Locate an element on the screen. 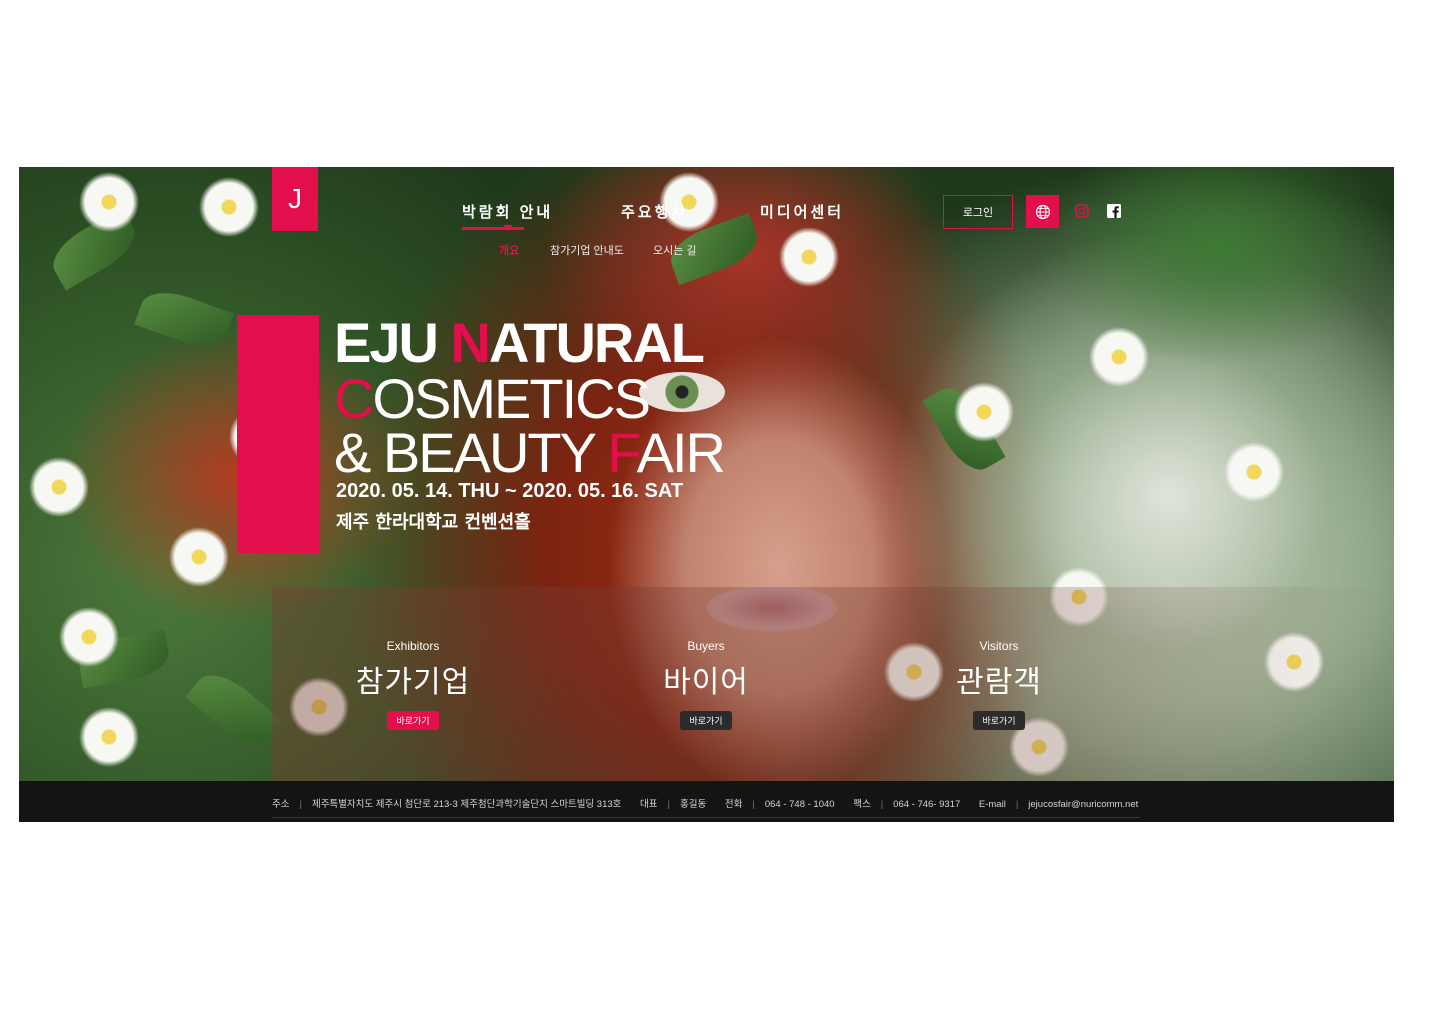  login-button: 로그인 is located at coordinates (978, 212).